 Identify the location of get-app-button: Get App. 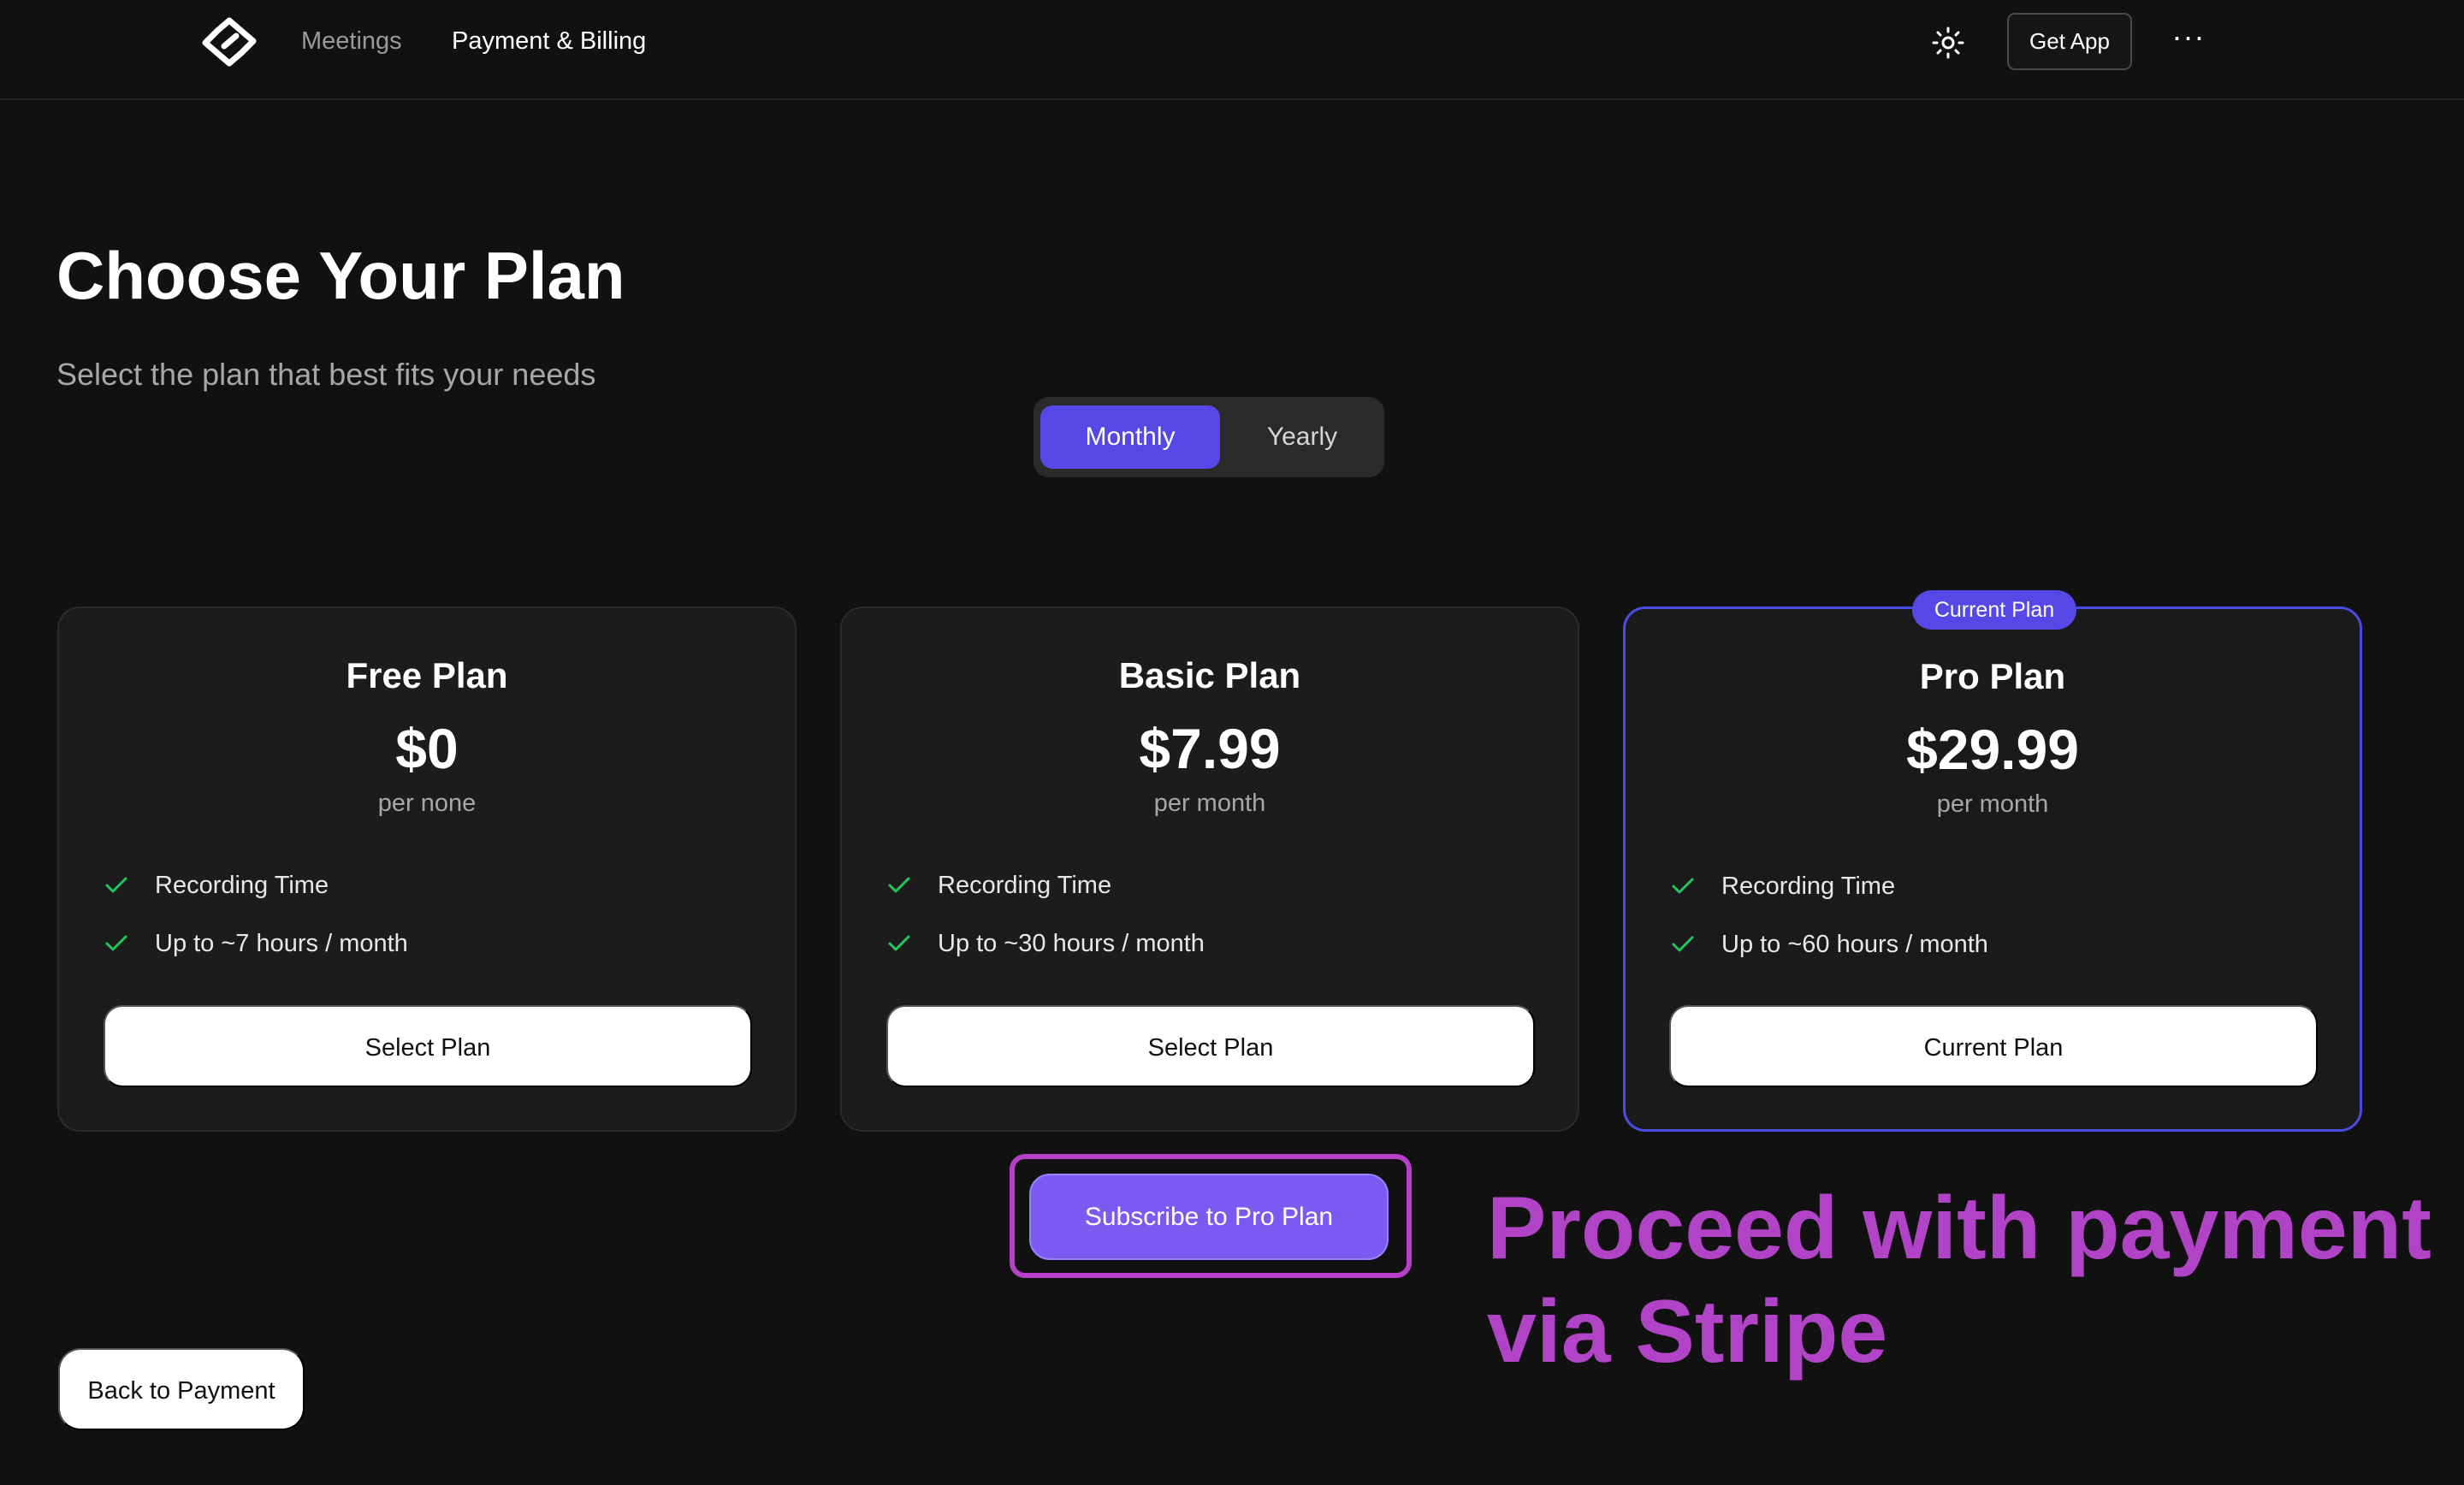
(2069, 41).